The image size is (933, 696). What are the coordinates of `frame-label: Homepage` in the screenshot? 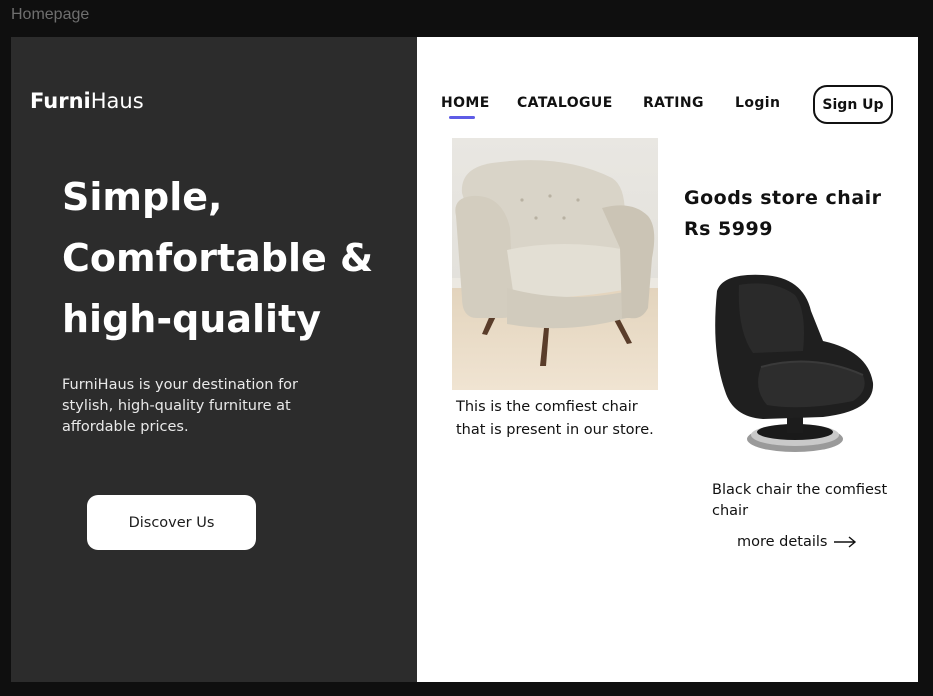 It's located at (50, 14).